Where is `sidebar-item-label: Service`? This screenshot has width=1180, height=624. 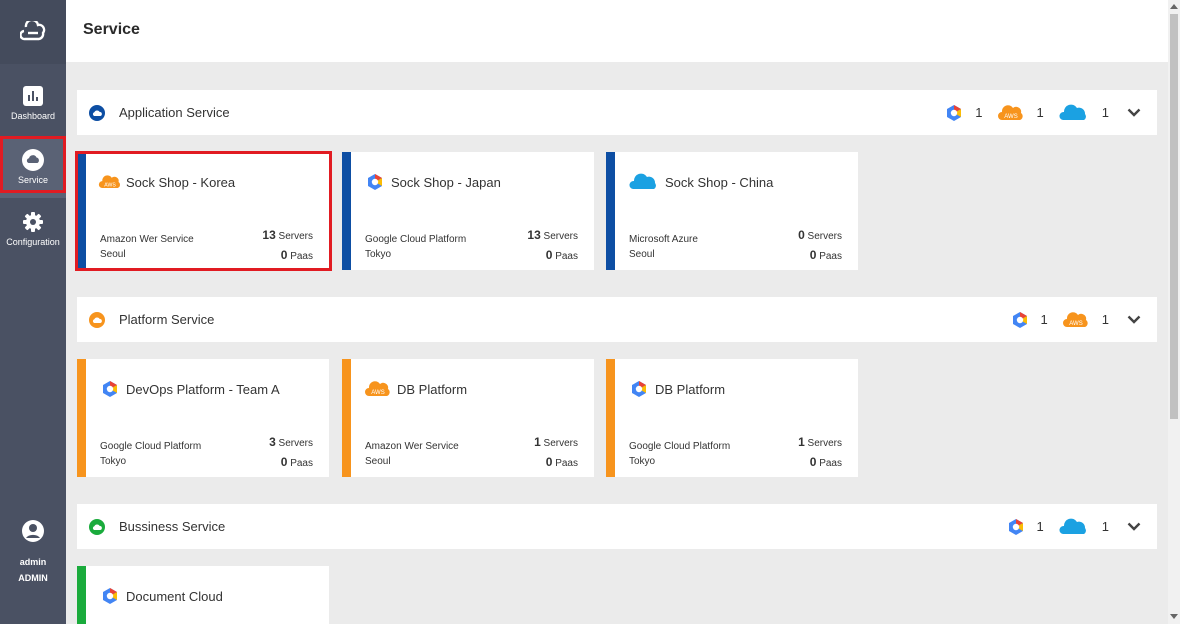
sidebar-item-label: Service is located at coordinates (32, 180).